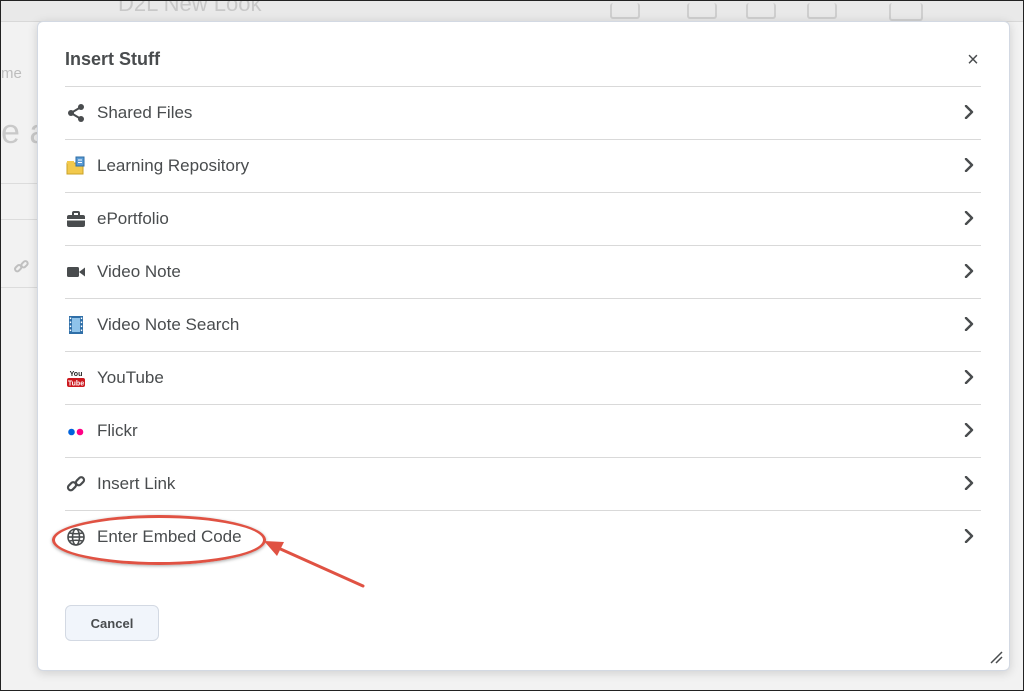  What do you see at coordinates (523, 219) in the screenshot?
I see `list-item-eportfolio: ePortfolio` at bounding box center [523, 219].